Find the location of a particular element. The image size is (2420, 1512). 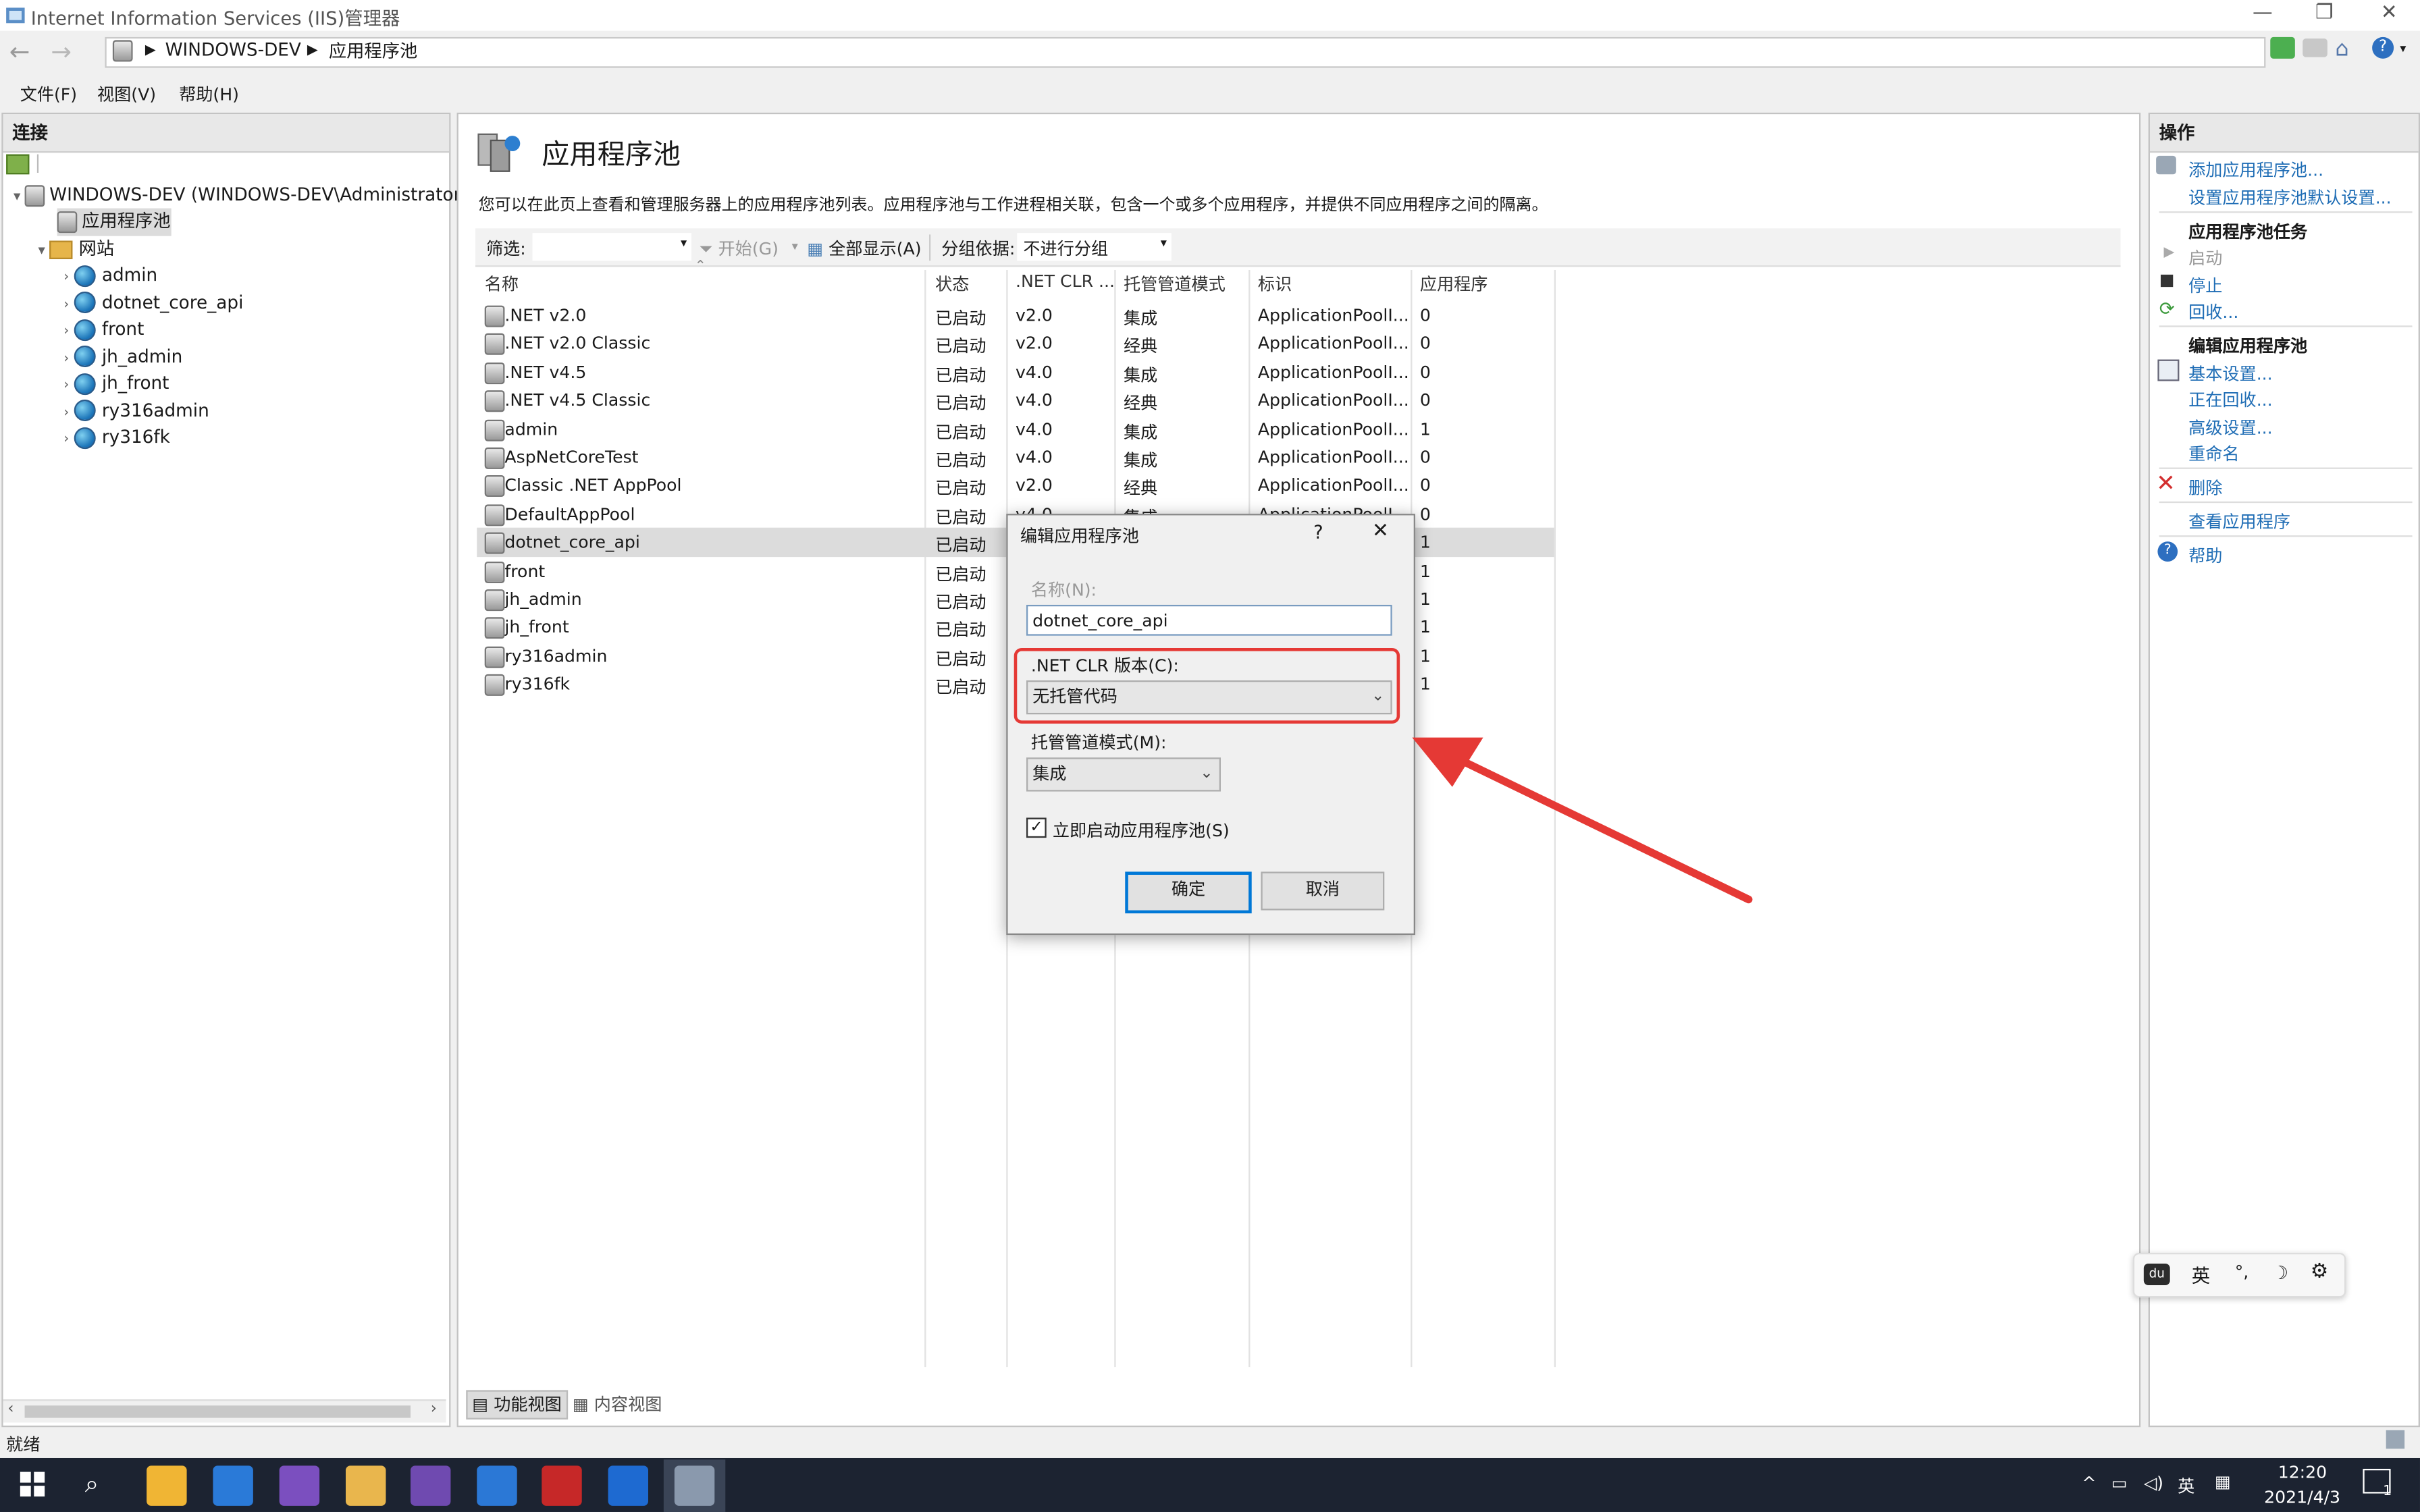

help-link: 帮助 is located at coordinates (2205, 555).